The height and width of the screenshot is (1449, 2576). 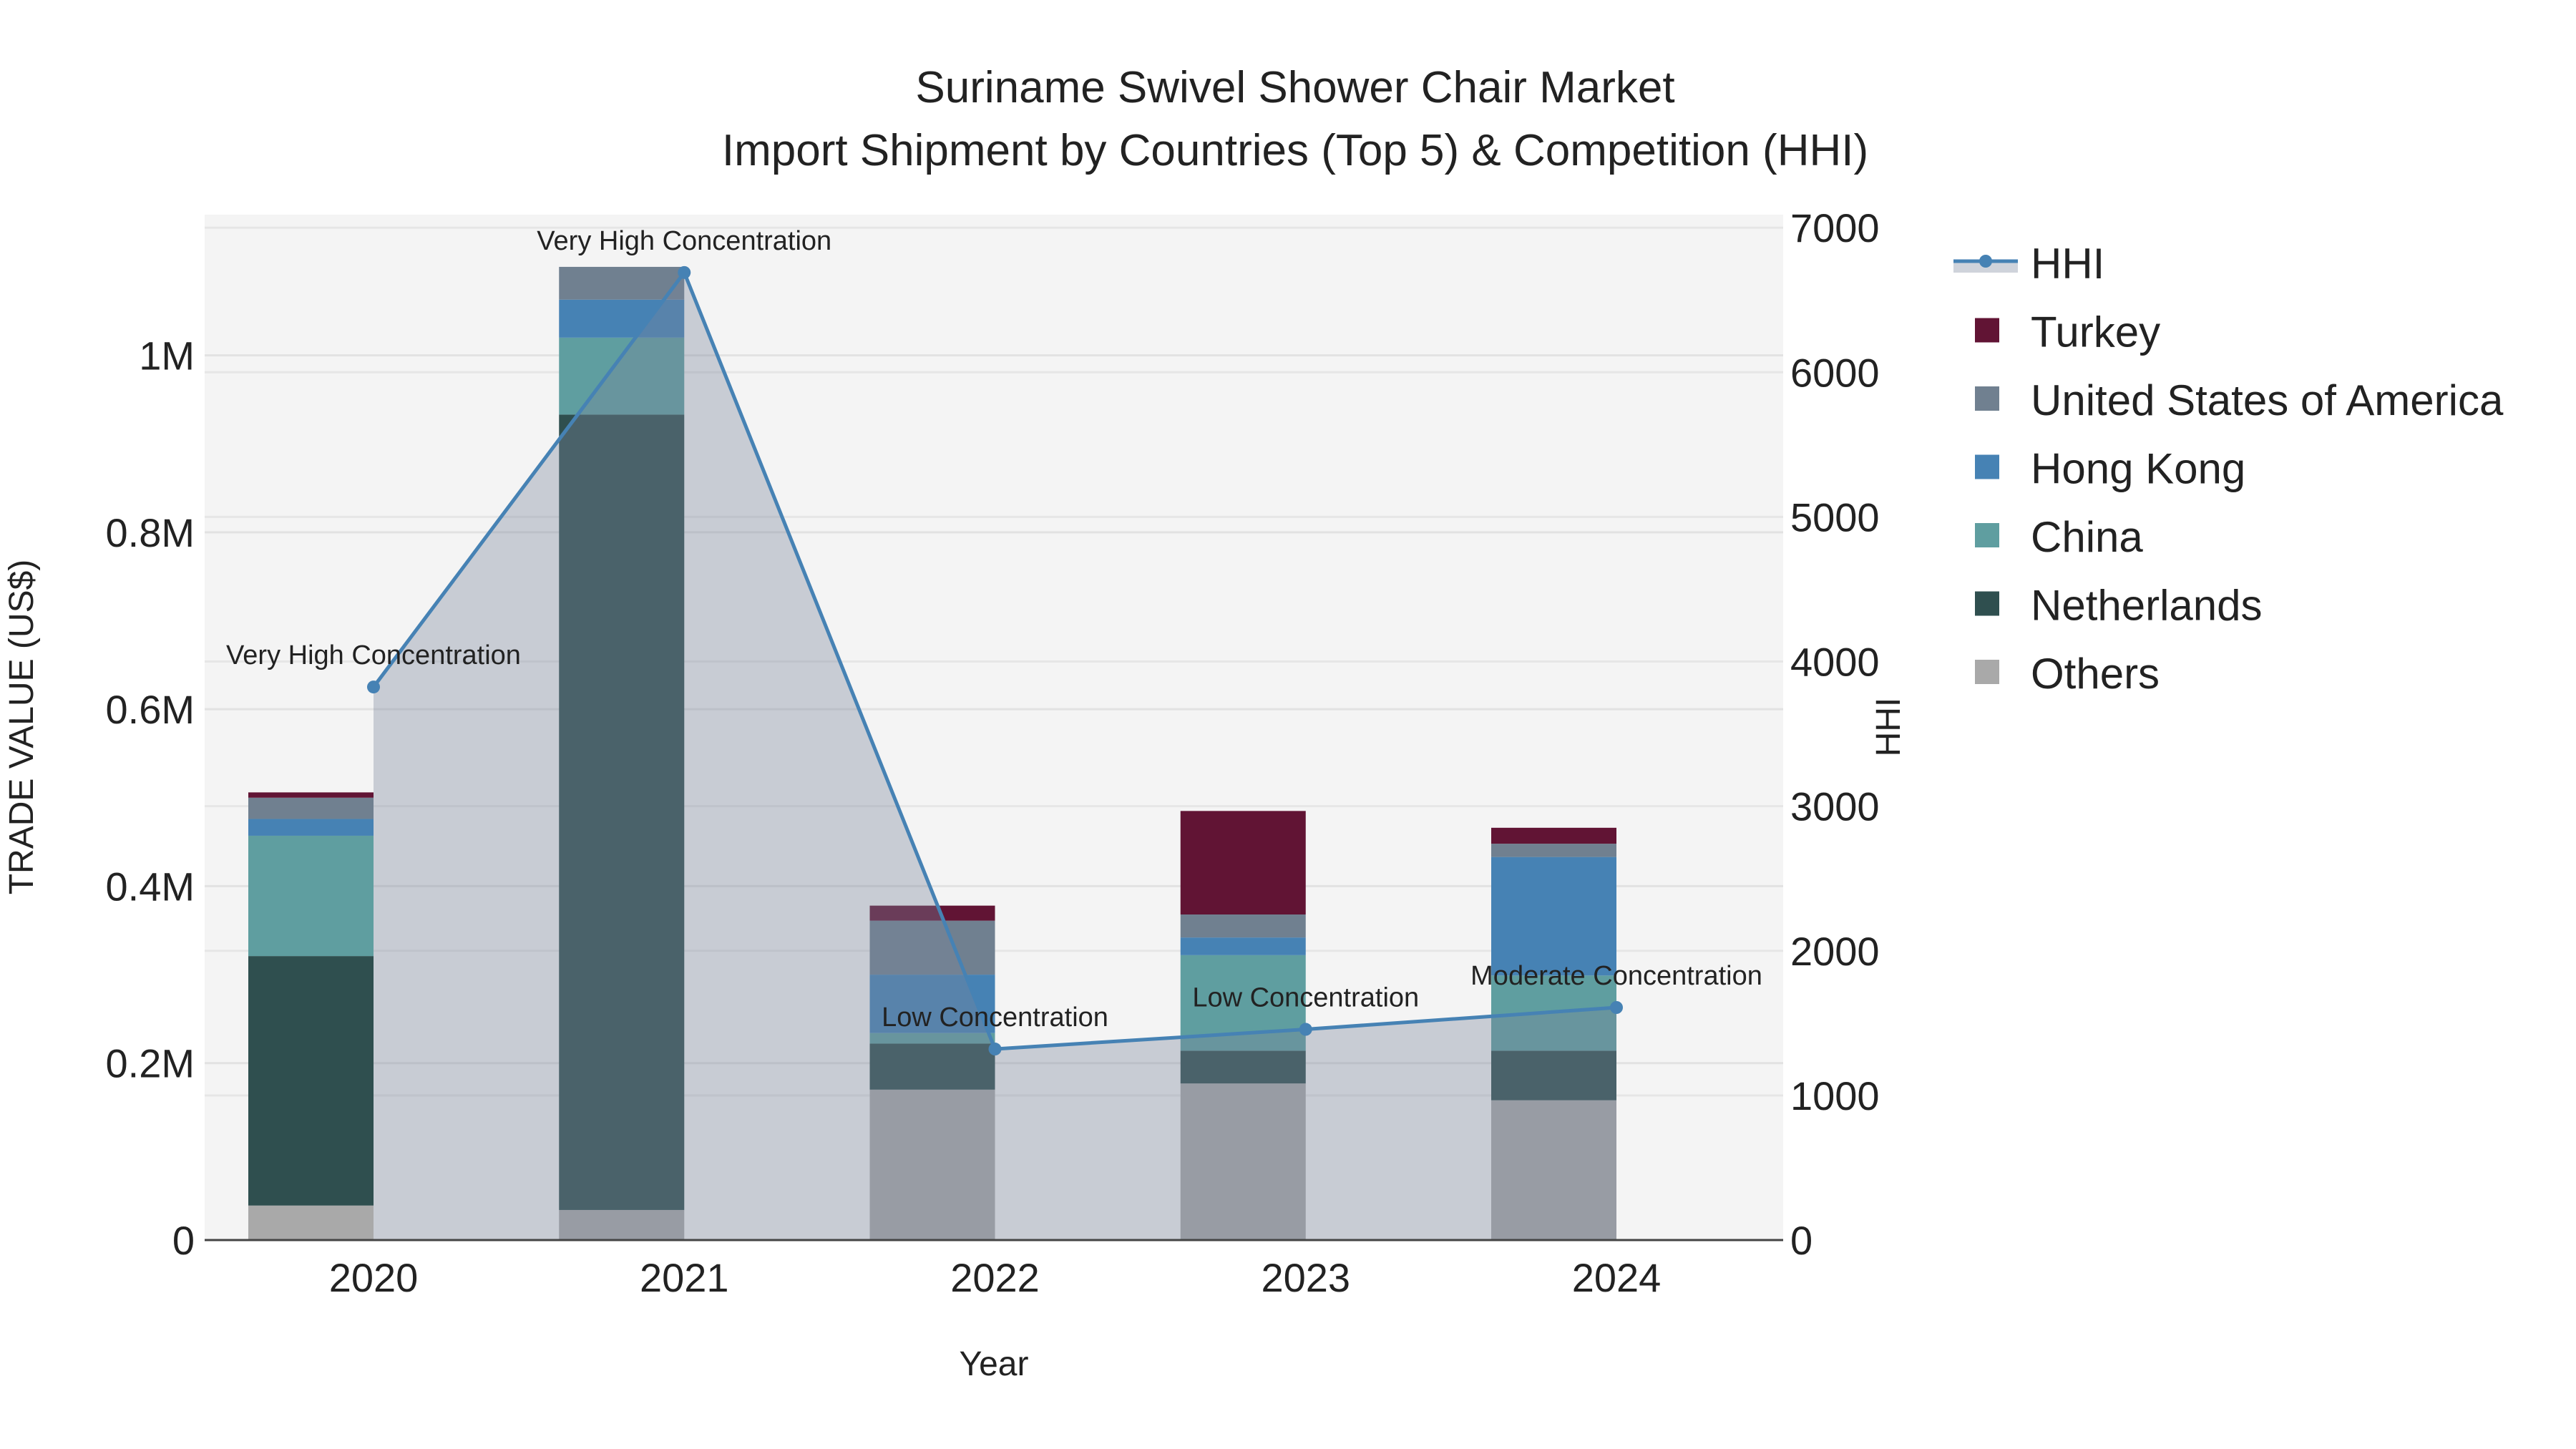 What do you see at coordinates (1835, 806) in the screenshot?
I see `y2-tick-label: 3000` at bounding box center [1835, 806].